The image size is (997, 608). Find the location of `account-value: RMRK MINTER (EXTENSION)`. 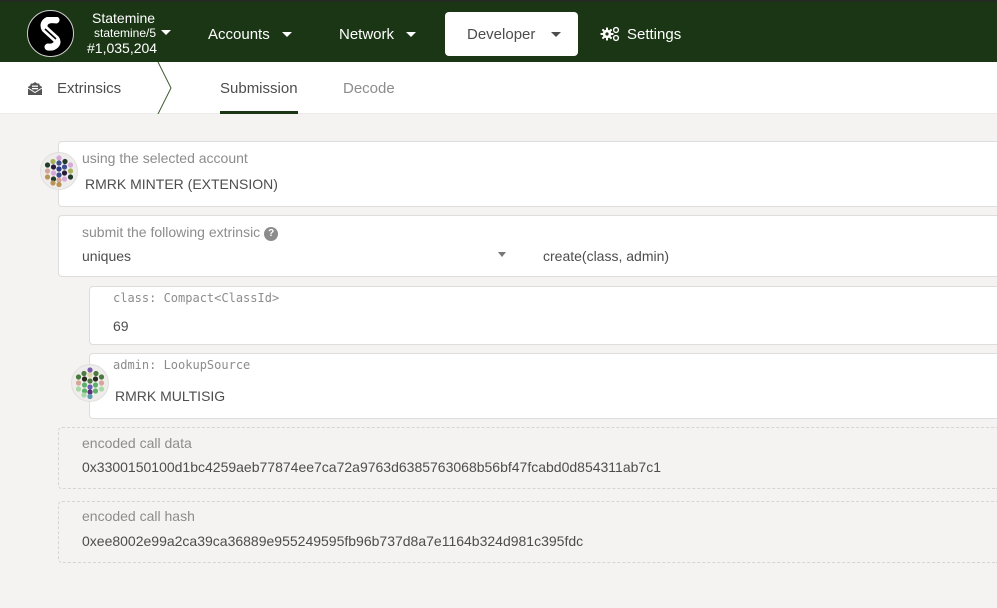

account-value: RMRK MINTER (EXTENSION) is located at coordinates (181, 184).